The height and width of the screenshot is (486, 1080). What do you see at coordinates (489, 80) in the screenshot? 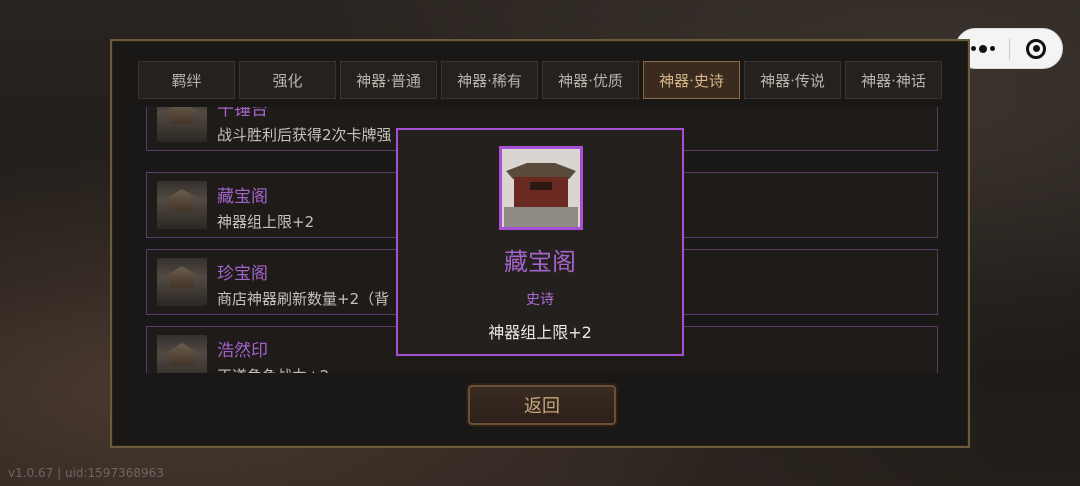
I see `tab-artifact-rare: 神器·稀有` at bounding box center [489, 80].